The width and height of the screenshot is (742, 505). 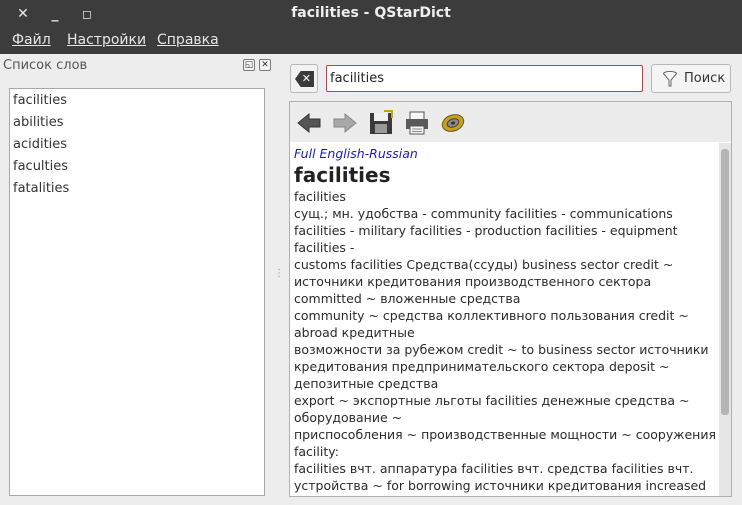 What do you see at coordinates (309, 123) in the screenshot?
I see `arrow-left-icon` at bounding box center [309, 123].